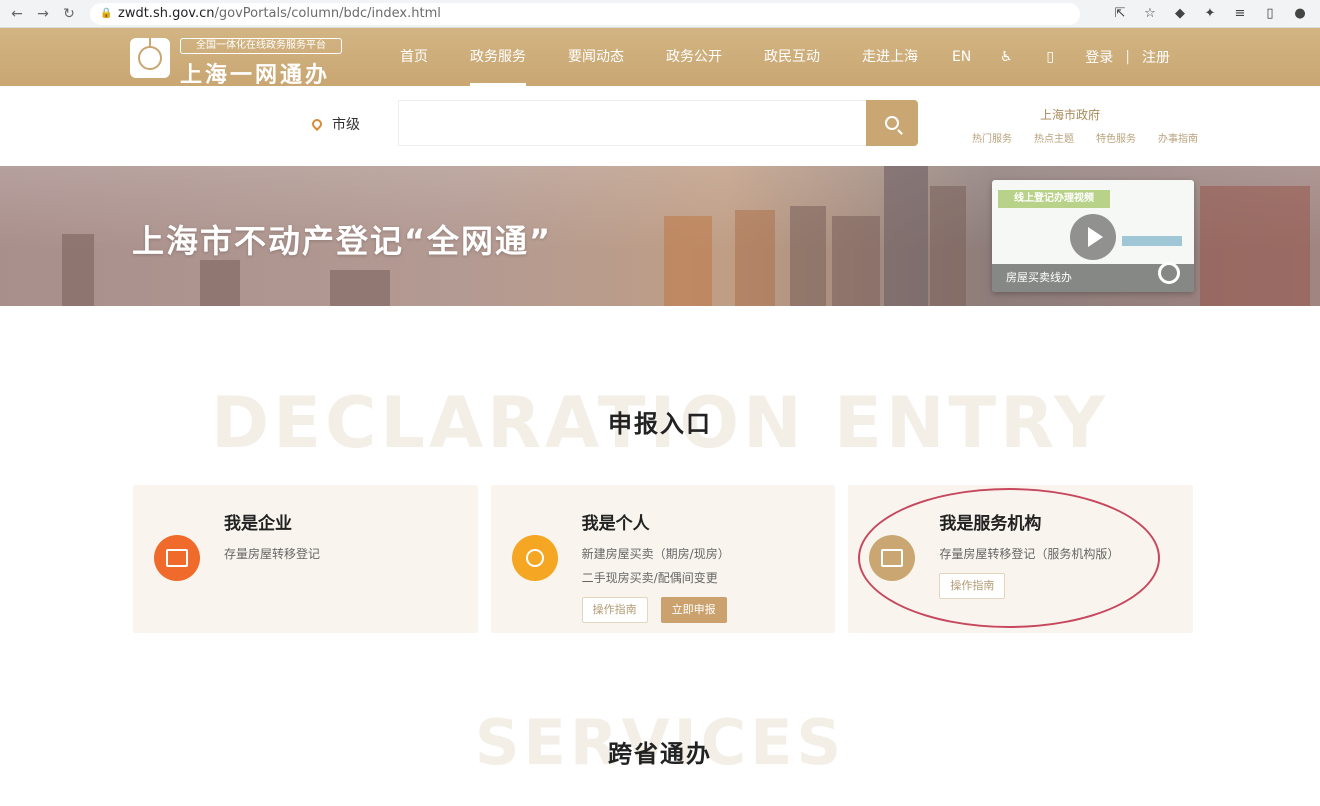 The width and height of the screenshot is (1320, 806). What do you see at coordinates (1120, 14) in the screenshot?
I see `share-icon: ⇱` at bounding box center [1120, 14].